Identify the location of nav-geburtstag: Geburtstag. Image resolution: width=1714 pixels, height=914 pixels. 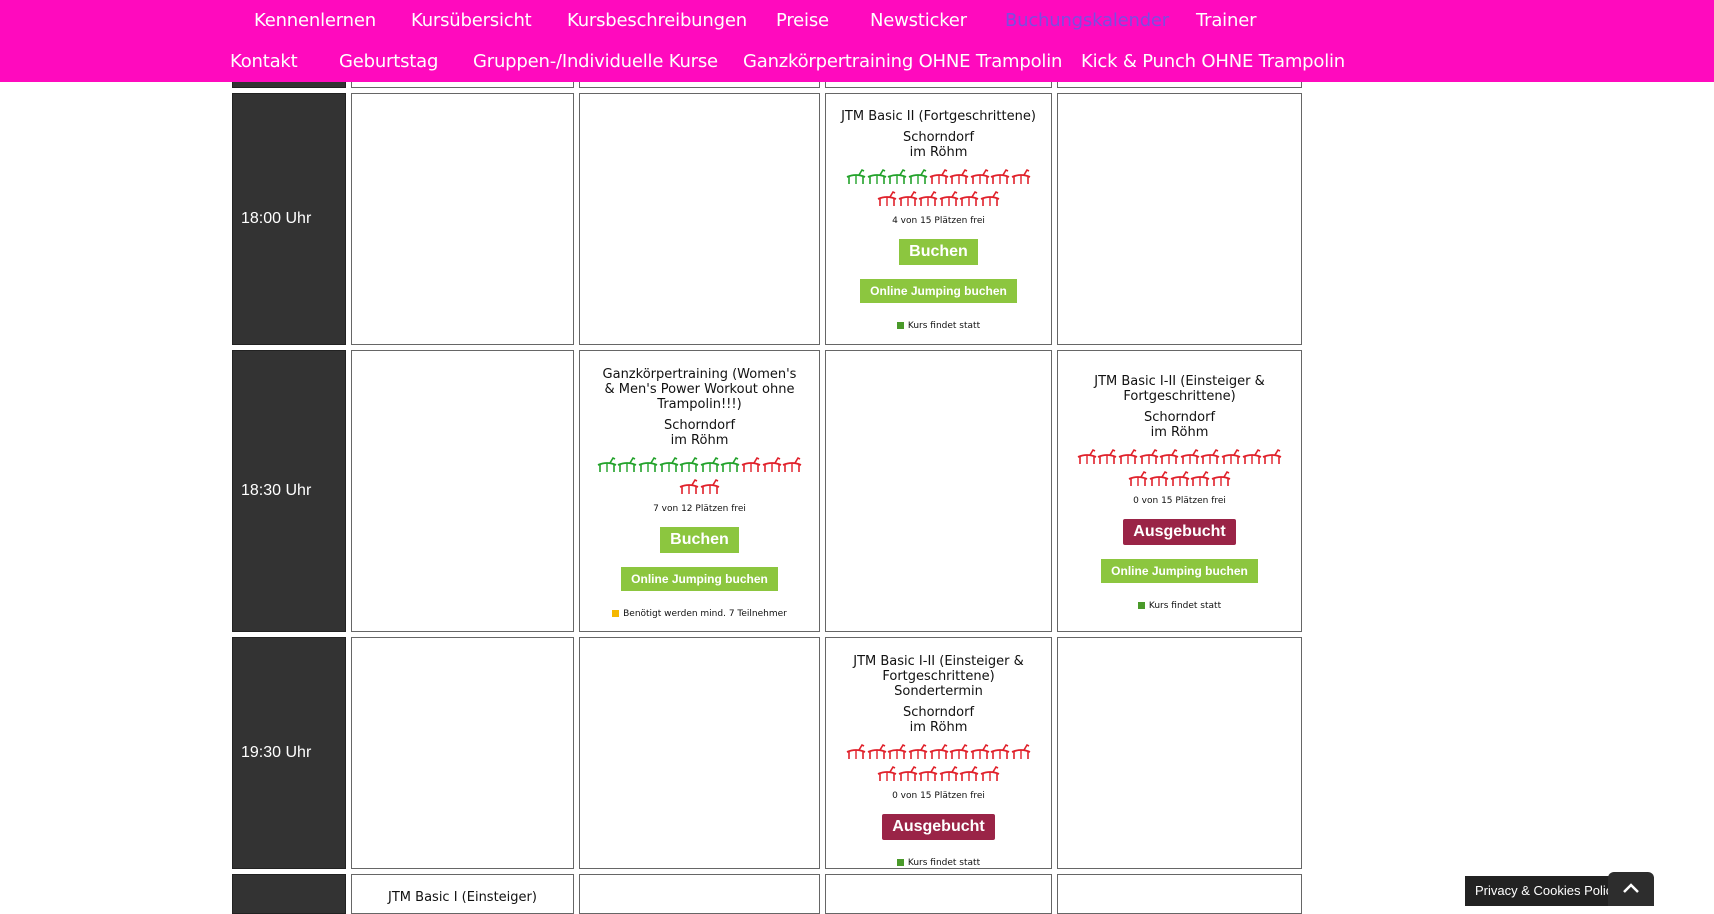
(388, 61).